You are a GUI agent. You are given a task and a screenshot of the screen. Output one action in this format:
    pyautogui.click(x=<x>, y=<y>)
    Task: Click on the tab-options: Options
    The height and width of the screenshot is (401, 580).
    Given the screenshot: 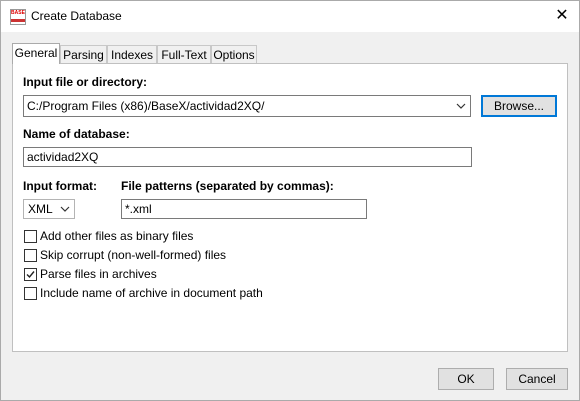 What is the action you would take?
    pyautogui.click(x=234, y=54)
    